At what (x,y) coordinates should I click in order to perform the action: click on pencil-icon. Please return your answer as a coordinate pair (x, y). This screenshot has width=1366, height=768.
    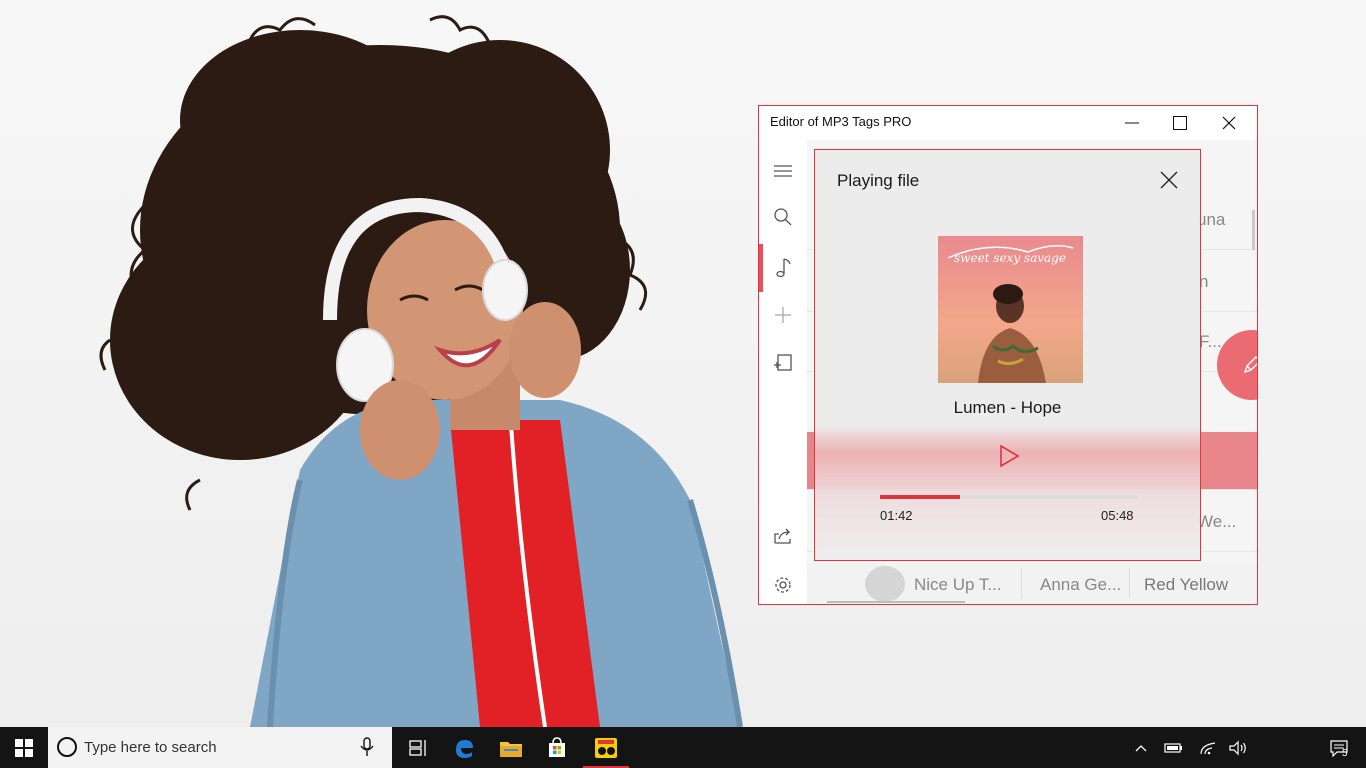
    Looking at the image, I should click on (1250, 365).